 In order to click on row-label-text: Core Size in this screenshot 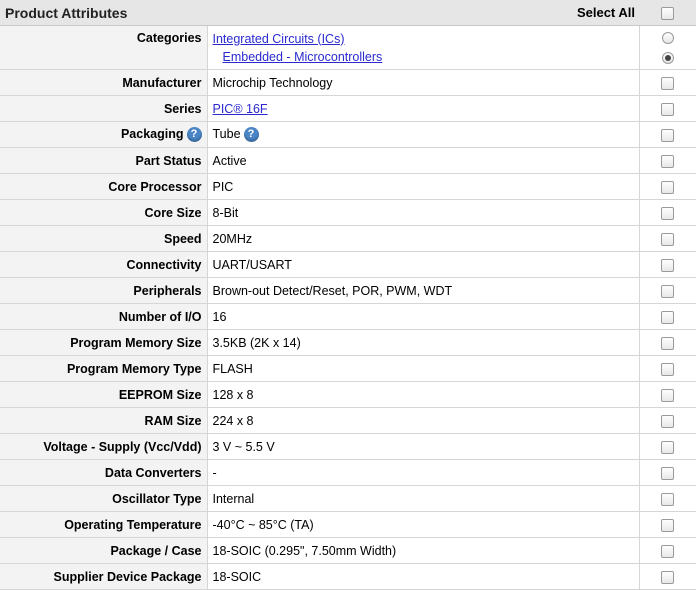, I will do `click(173, 212)`.